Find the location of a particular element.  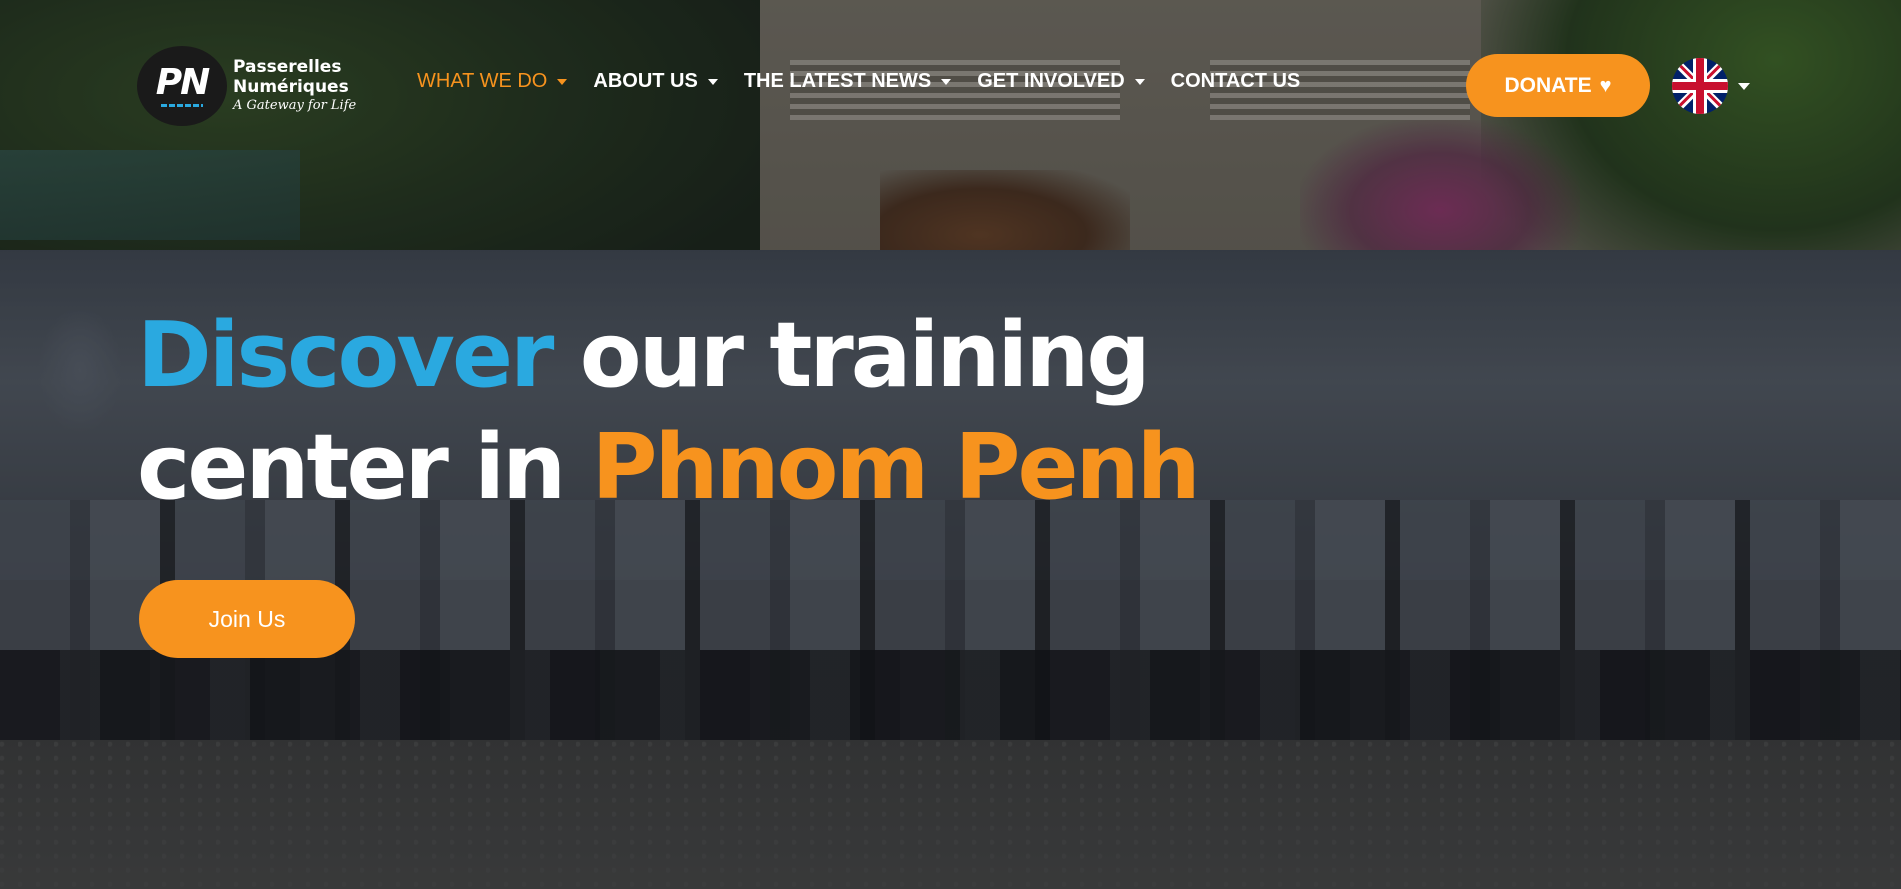

headline-center-in: center in is located at coordinates (364, 467).